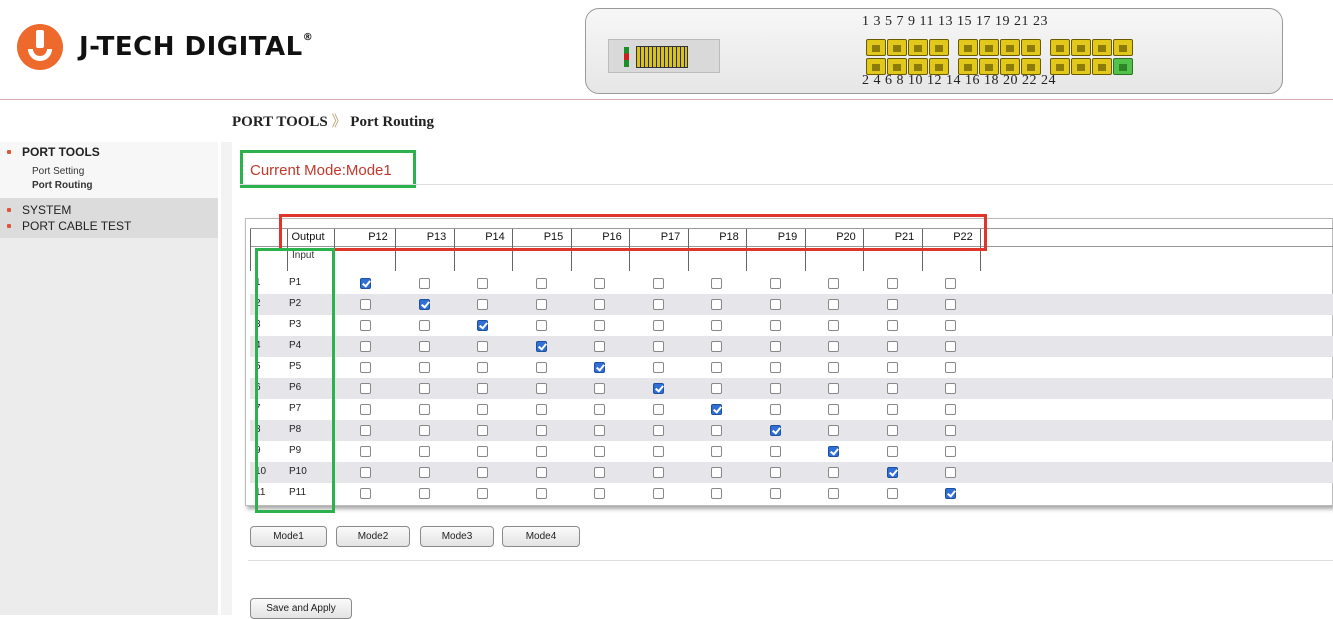 The width and height of the screenshot is (1333, 619). Describe the element at coordinates (541, 536) in the screenshot. I see `mode4-button: Mode4` at that location.